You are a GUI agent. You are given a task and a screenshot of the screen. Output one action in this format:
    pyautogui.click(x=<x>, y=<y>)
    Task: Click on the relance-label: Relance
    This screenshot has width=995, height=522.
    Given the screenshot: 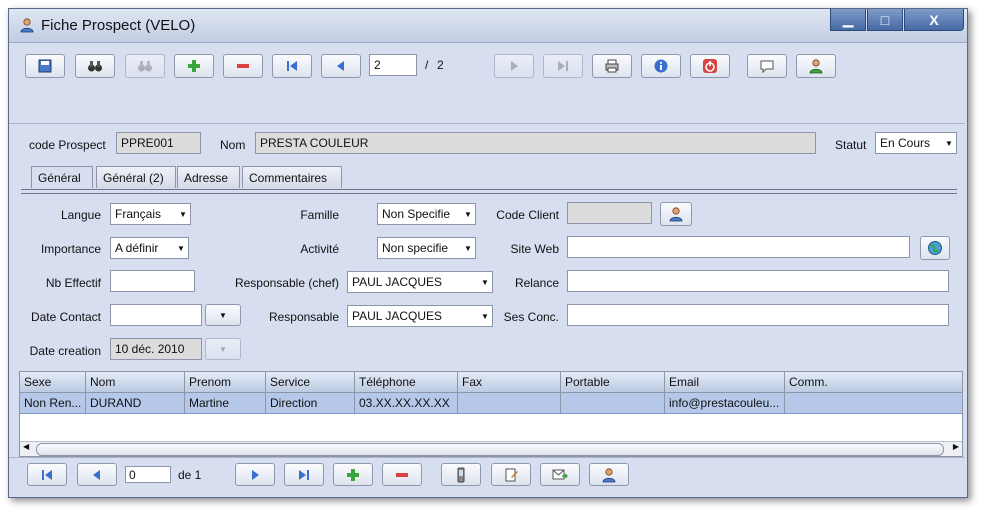 What is the action you would take?
    pyautogui.click(x=536, y=283)
    